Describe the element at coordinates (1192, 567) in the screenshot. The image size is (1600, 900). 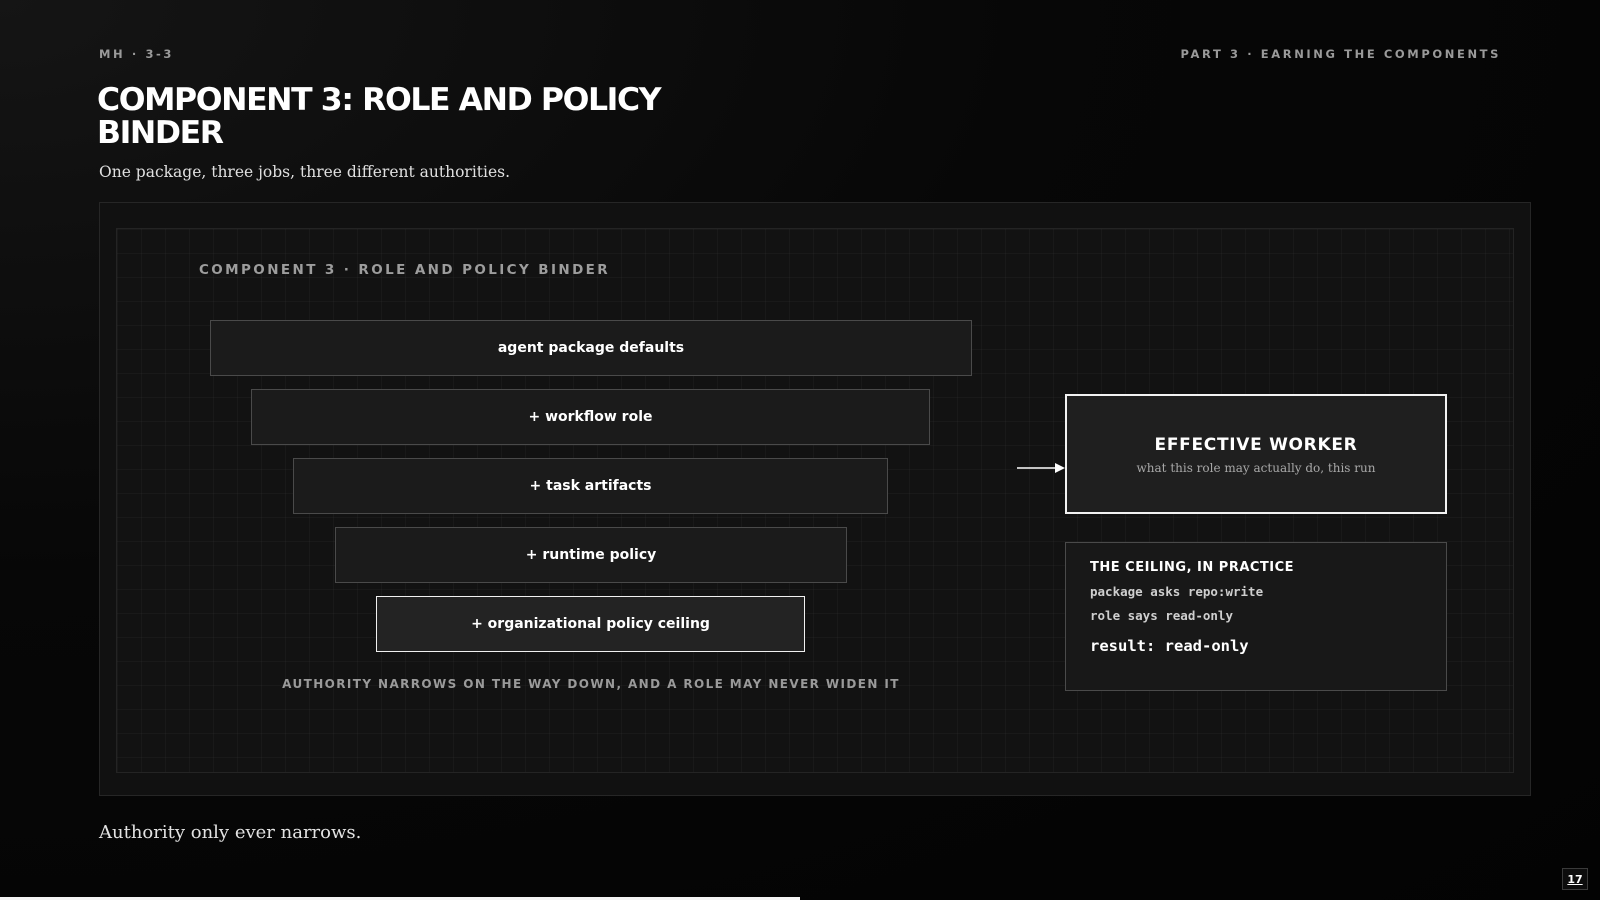
I see `ceiling-card-title: THE CEILING, IN PRACTICE` at that location.